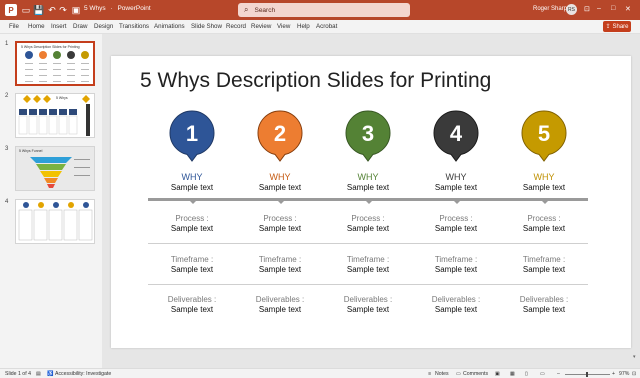 The height and width of the screenshot is (378, 640). Describe the element at coordinates (368, 137) in the screenshot. I see `why-badge-3: 3` at that location.